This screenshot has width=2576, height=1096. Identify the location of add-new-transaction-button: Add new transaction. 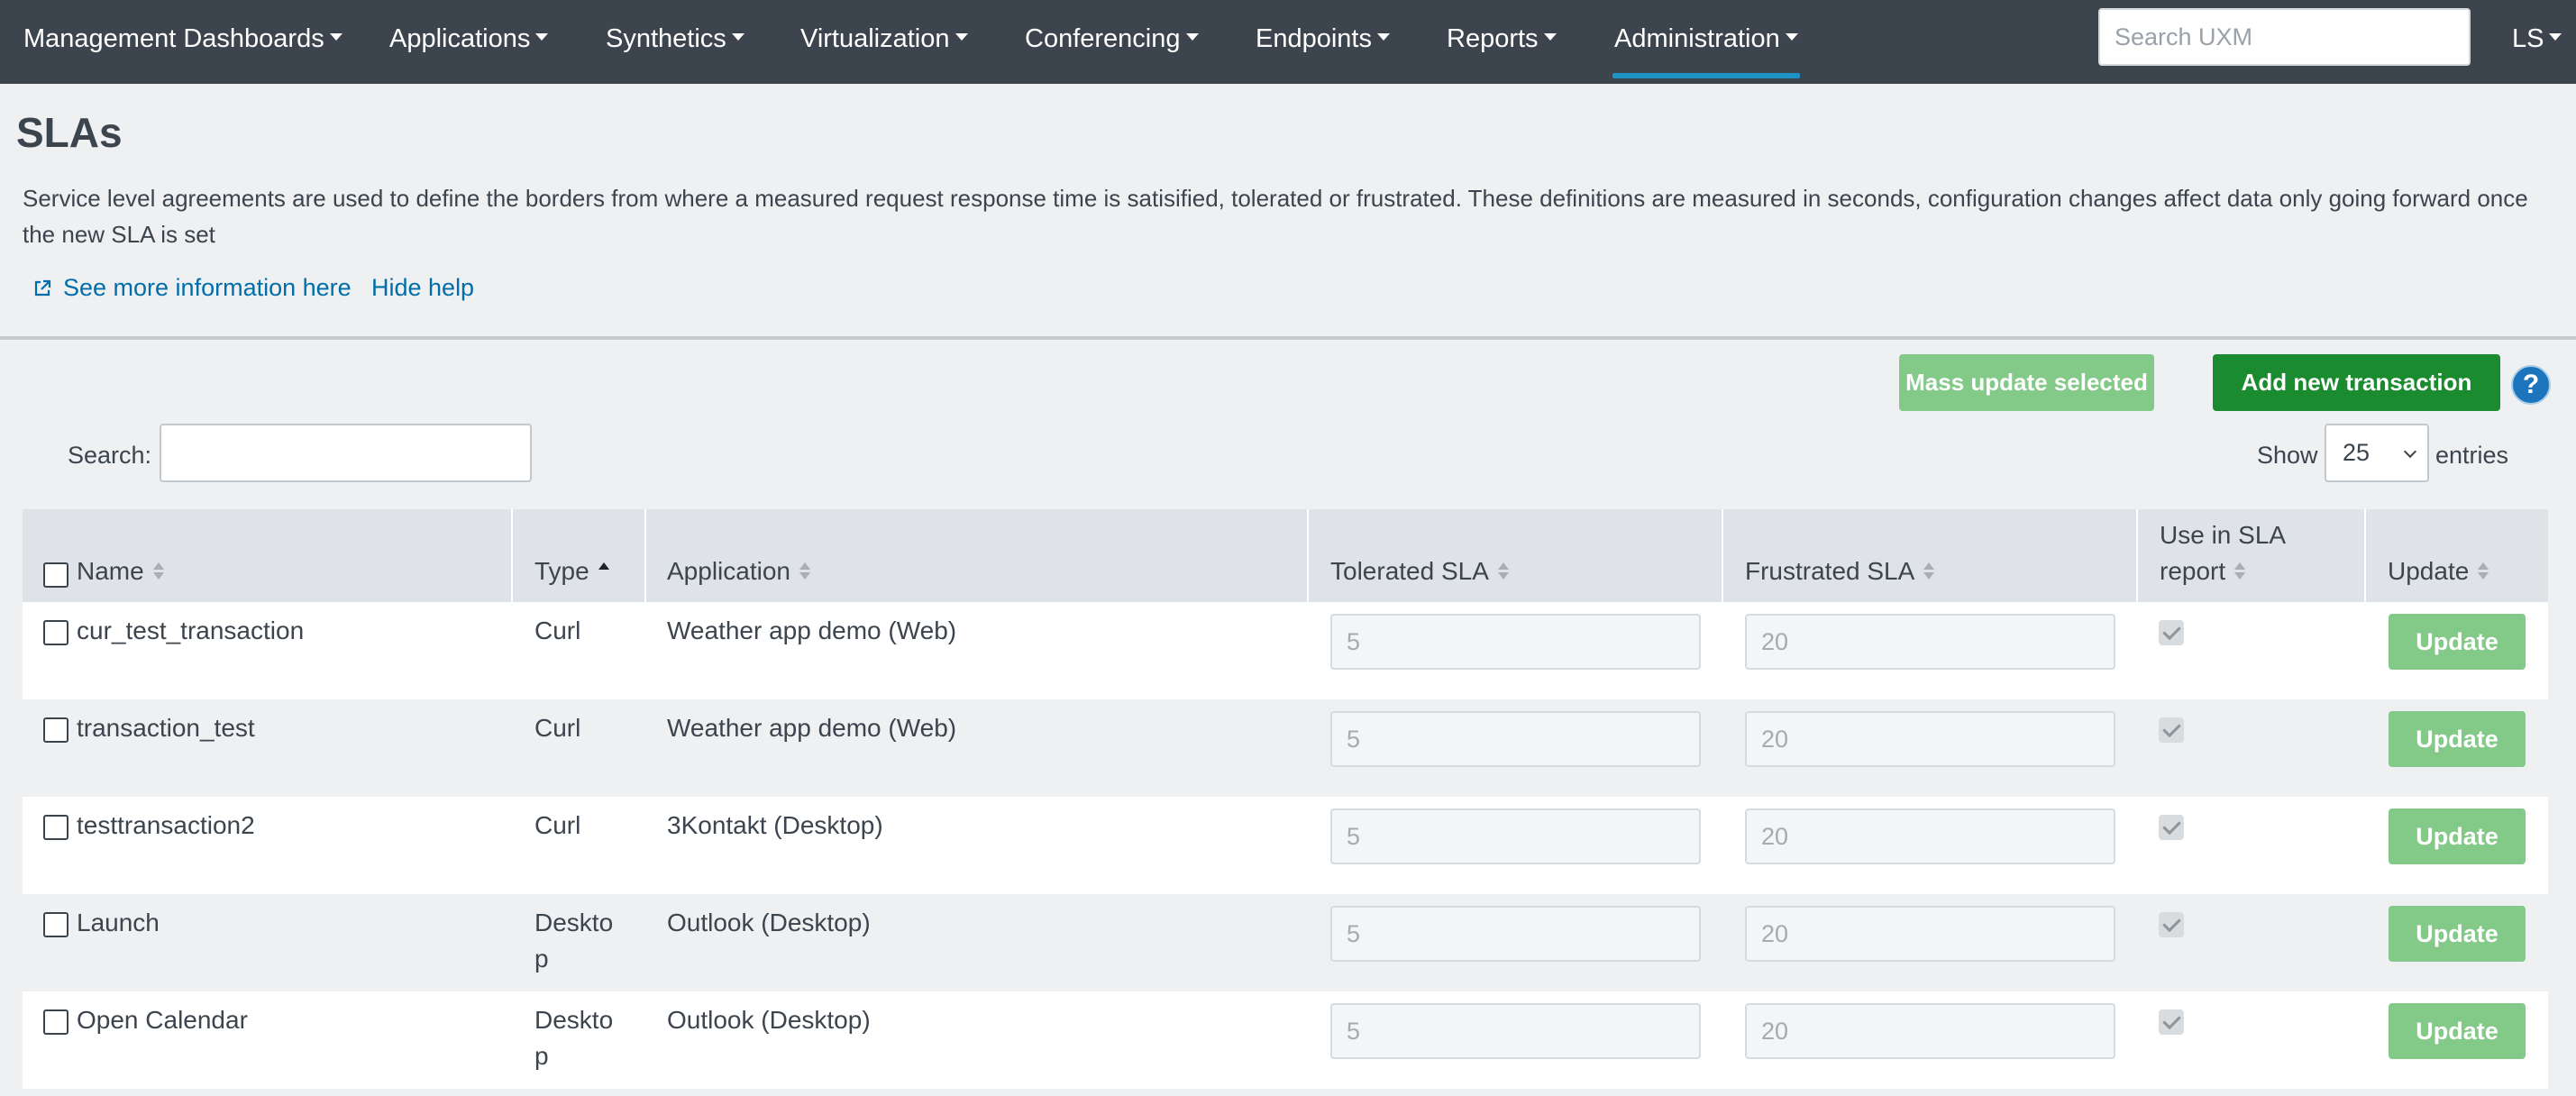
(2356, 382).